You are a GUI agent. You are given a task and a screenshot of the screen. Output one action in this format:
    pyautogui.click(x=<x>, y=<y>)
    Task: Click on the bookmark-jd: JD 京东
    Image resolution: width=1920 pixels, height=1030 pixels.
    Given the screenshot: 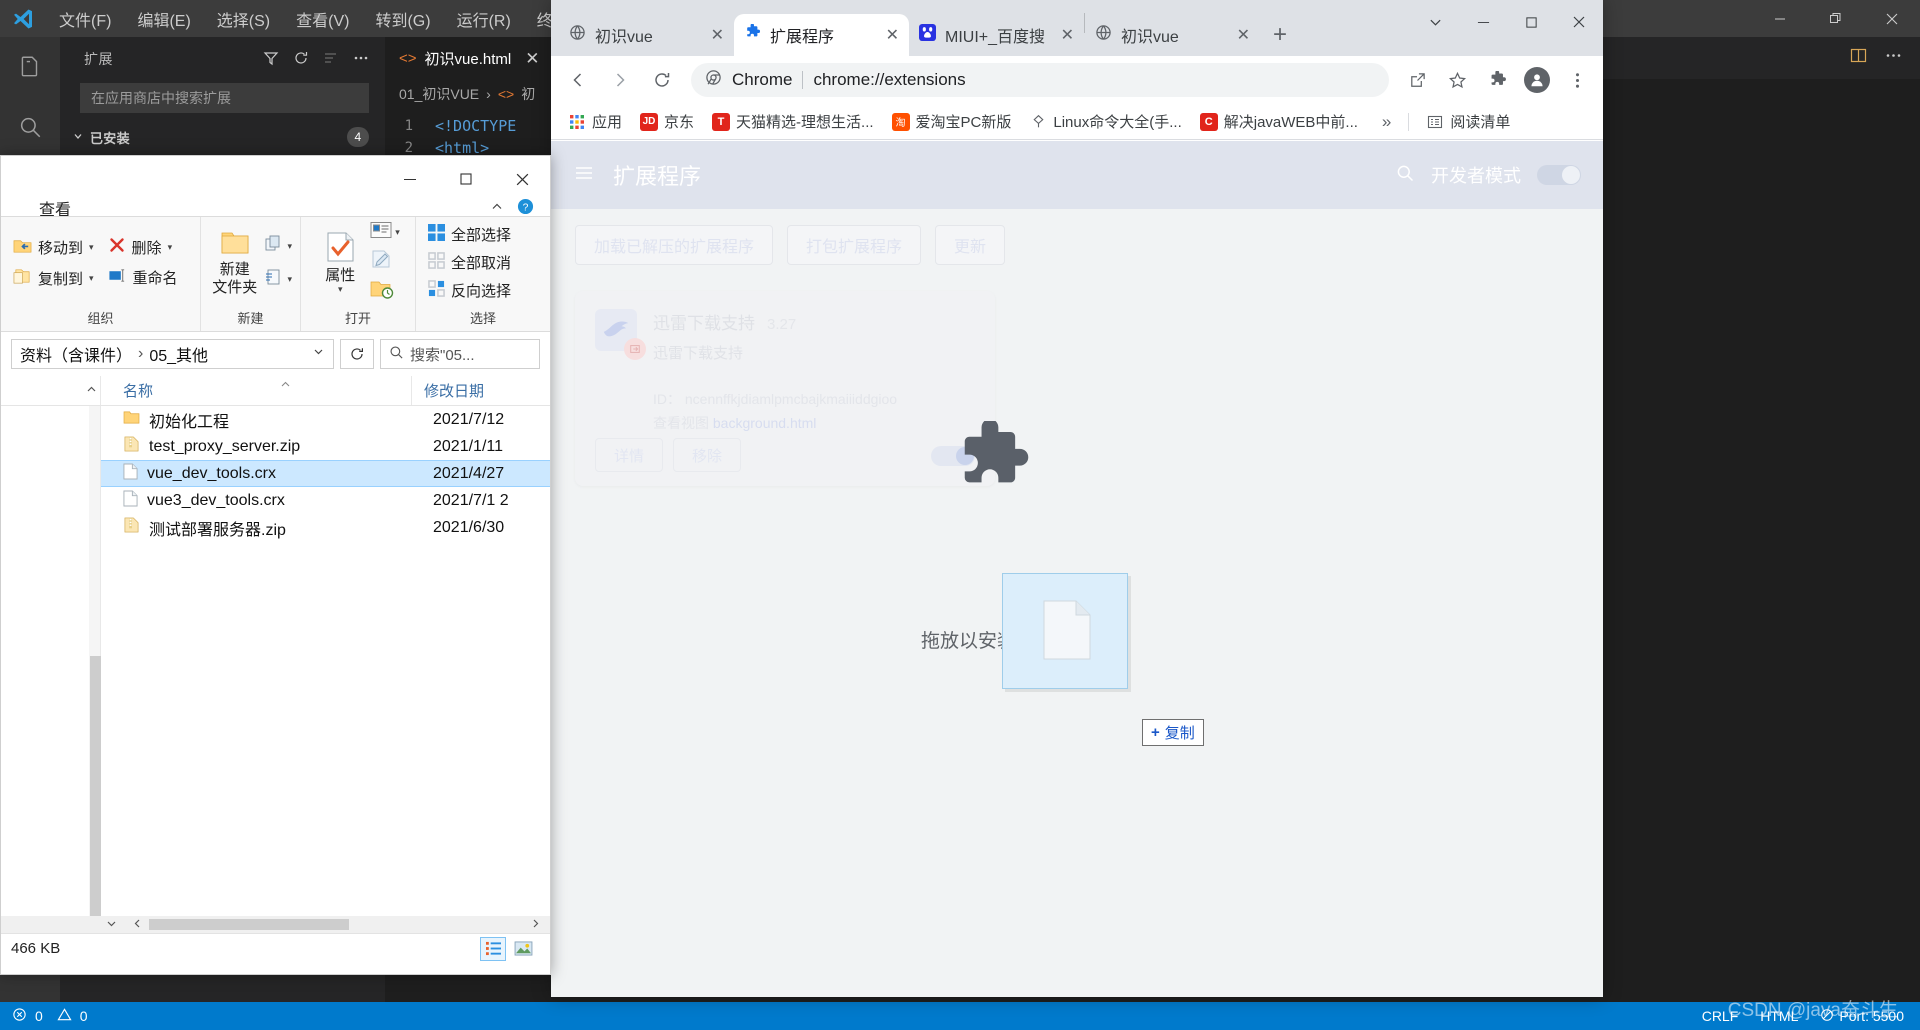 What is the action you would take?
    pyautogui.click(x=667, y=121)
    